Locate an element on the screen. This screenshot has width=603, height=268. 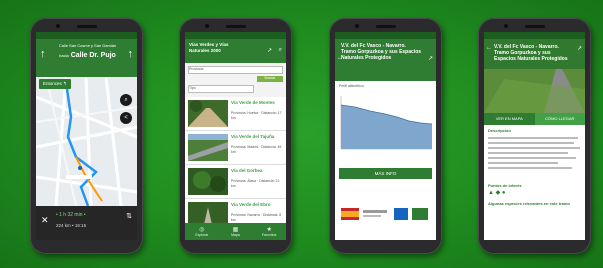
item-desc: Provincia: Huelva · Distancia: 17 km is located at coordinates (256, 115).